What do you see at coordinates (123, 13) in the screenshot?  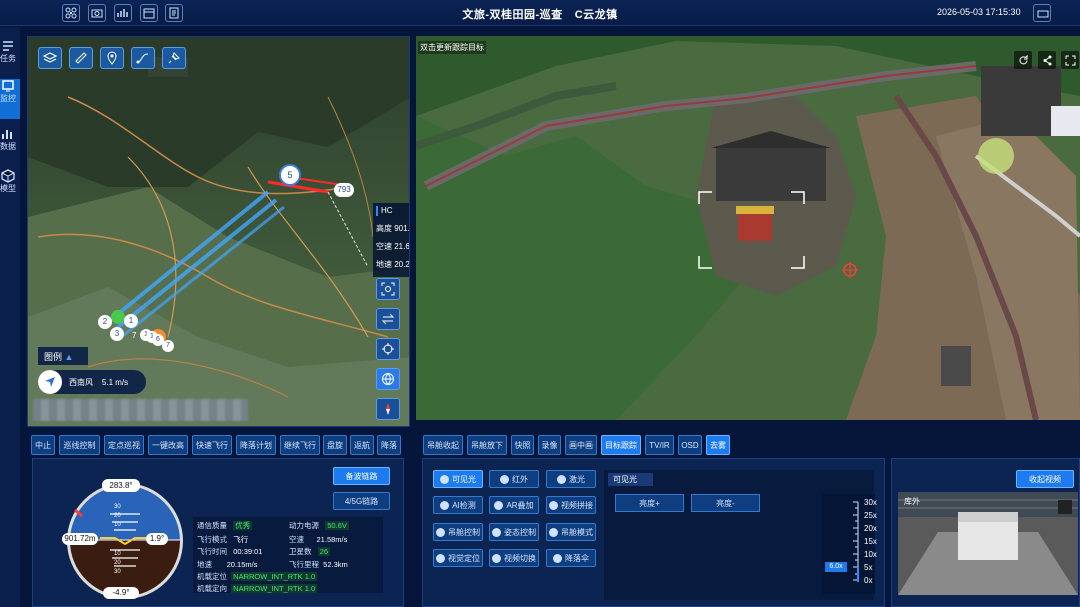 I see `signal-icon` at bounding box center [123, 13].